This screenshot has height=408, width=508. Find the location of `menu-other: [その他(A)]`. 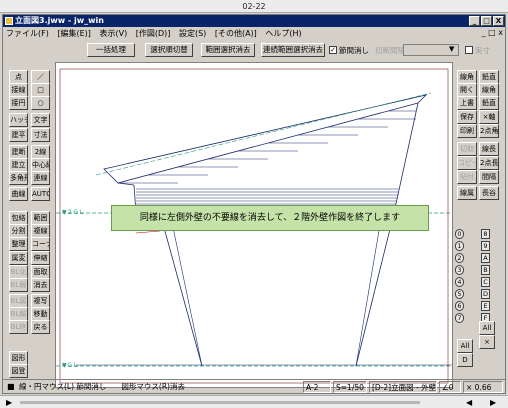

menu-other: [その他(A)] is located at coordinates (236, 33).